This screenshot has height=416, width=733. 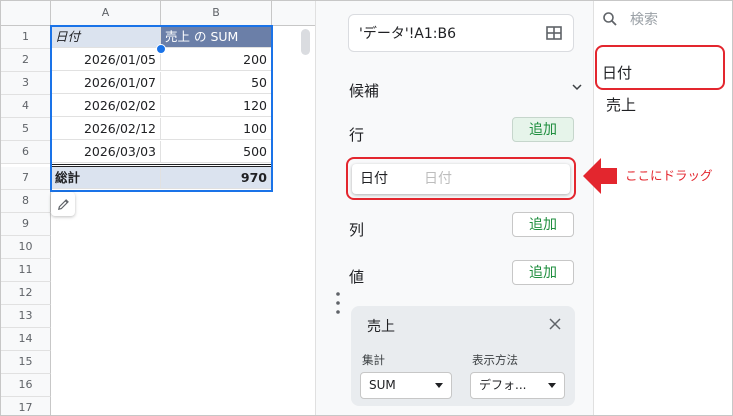 I want to click on data-range-field: 'データ'!A1:B6, so click(x=461, y=33).